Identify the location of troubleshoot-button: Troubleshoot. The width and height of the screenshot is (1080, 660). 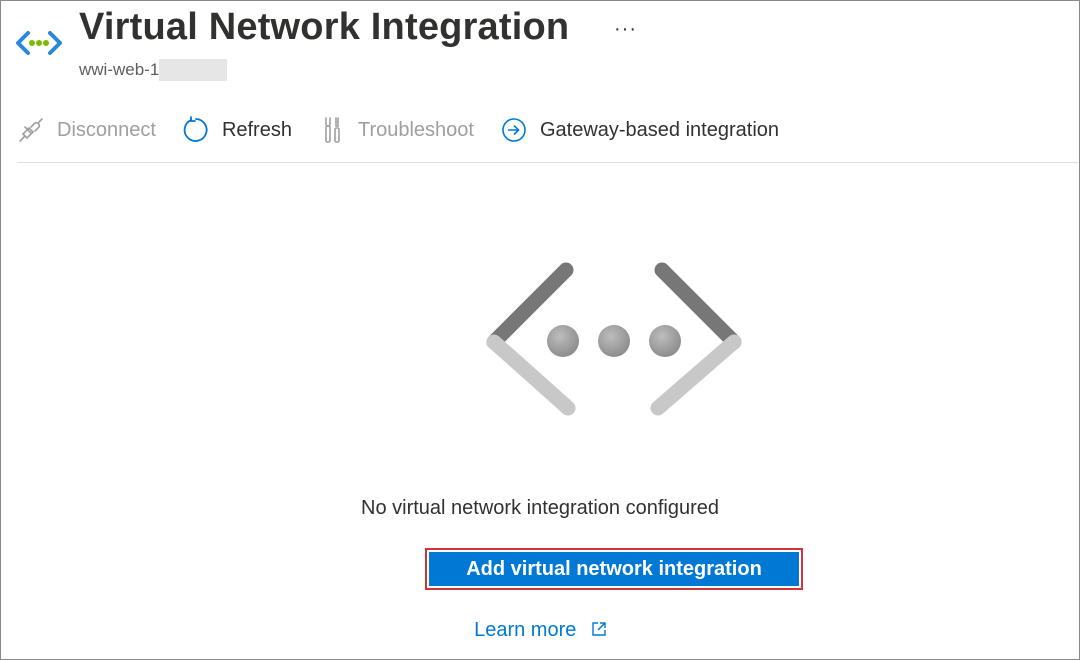
(396, 130).